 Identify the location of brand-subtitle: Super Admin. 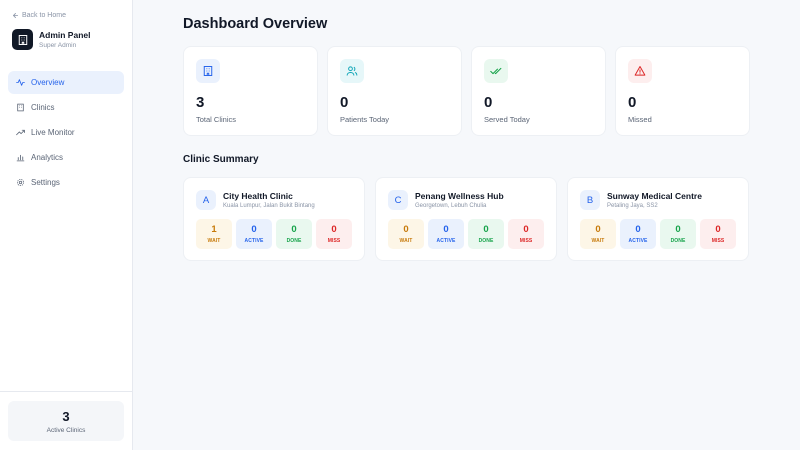
(58, 45).